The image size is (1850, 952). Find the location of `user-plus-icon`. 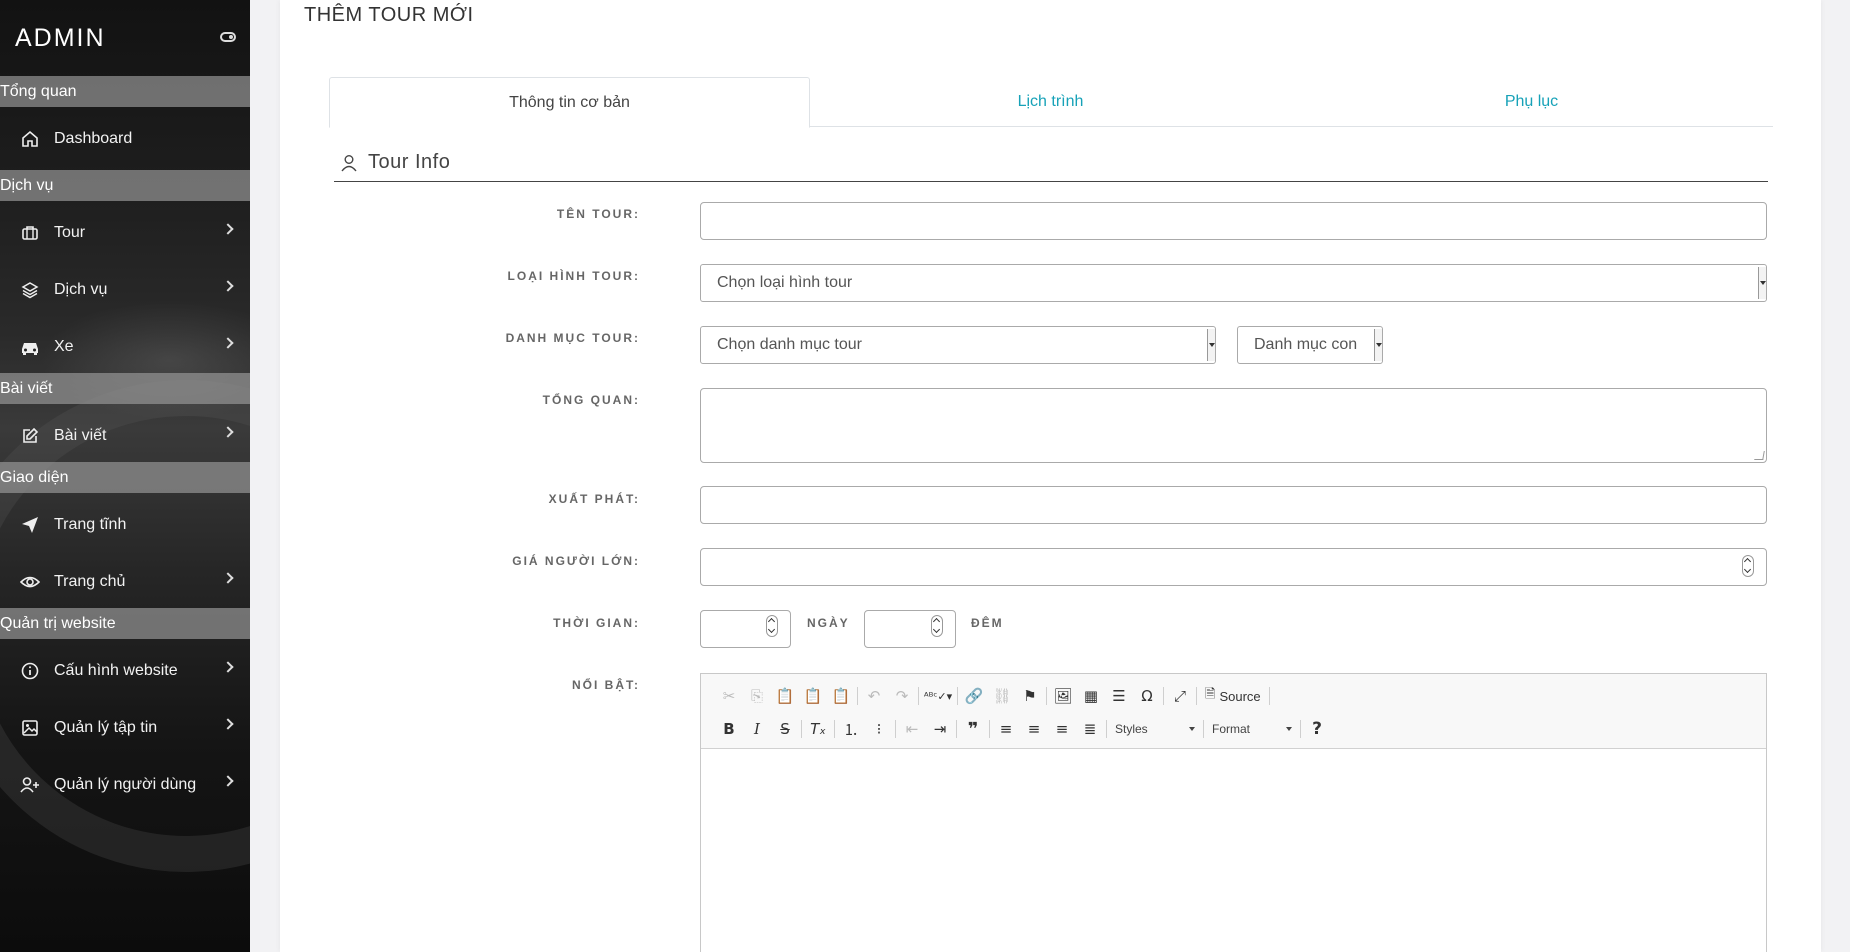

user-plus-icon is located at coordinates (30, 785).